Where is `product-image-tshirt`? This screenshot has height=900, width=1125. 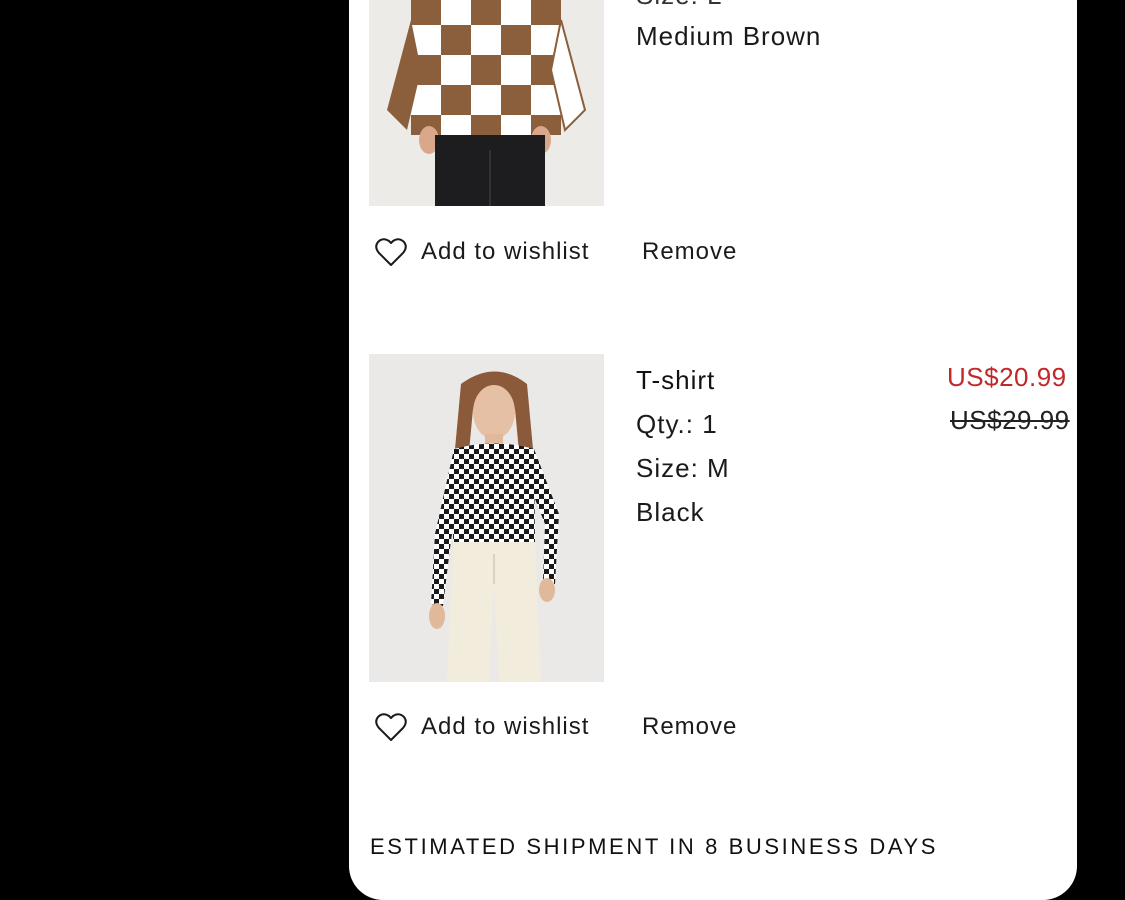 product-image-tshirt is located at coordinates (486, 518).